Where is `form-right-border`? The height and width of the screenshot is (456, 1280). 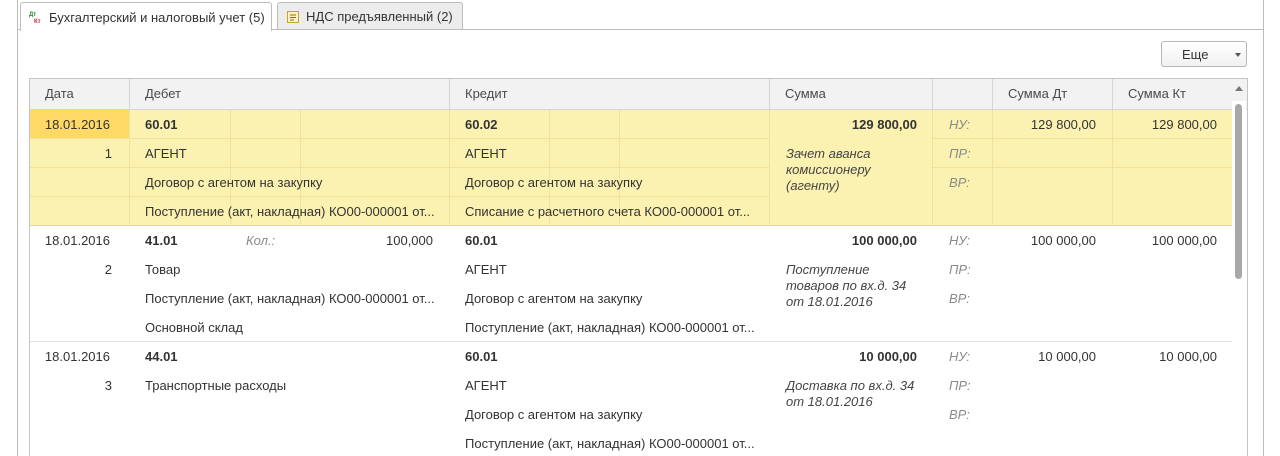
form-right-border is located at coordinates (1263, 228).